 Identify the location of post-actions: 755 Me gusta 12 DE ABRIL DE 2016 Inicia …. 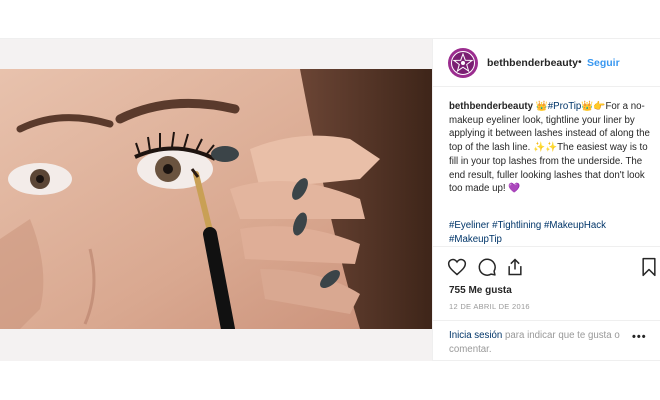
(546, 303).